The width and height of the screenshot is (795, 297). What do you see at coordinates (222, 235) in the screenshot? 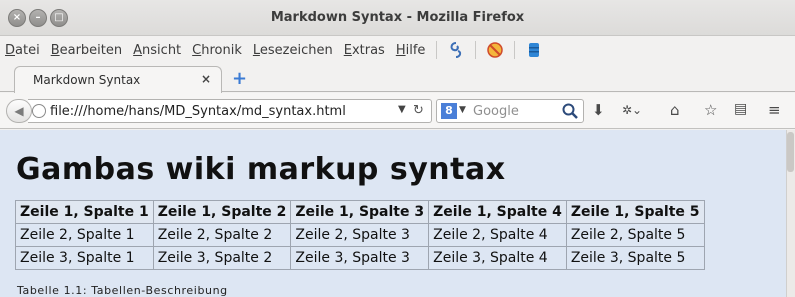
I see `table-cell: Zeile 2, Spalte 2` at bounding box center [222, 235].